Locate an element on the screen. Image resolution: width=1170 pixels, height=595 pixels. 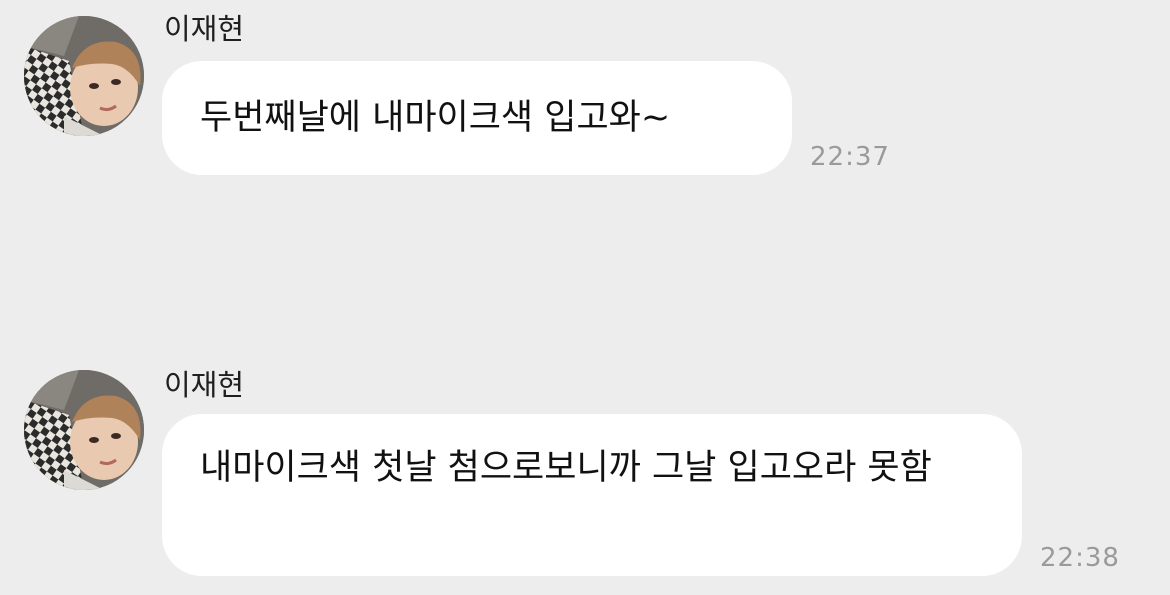
message-bubble: 두번째날에 내마이크색 입고와~ is located at coordinates (477, 118).